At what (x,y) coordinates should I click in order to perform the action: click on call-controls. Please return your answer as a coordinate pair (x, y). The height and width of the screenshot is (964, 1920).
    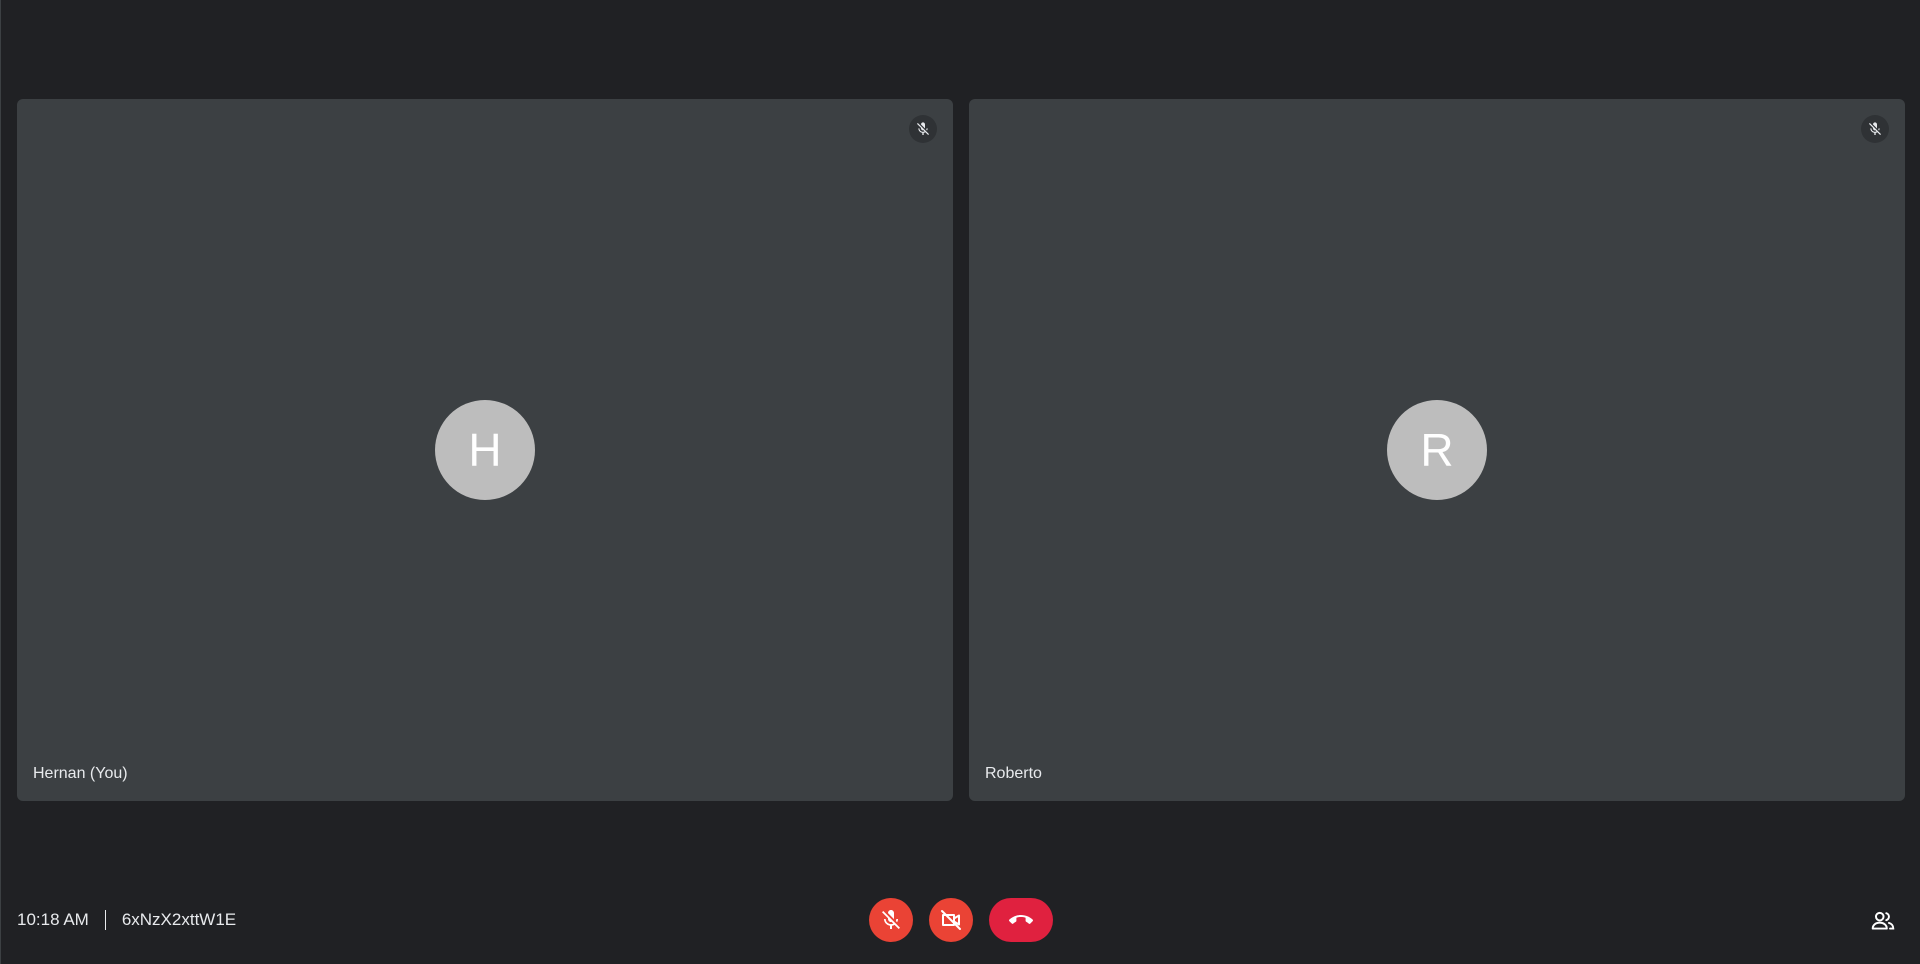
    Looking at the image, I should click on (961, 920).